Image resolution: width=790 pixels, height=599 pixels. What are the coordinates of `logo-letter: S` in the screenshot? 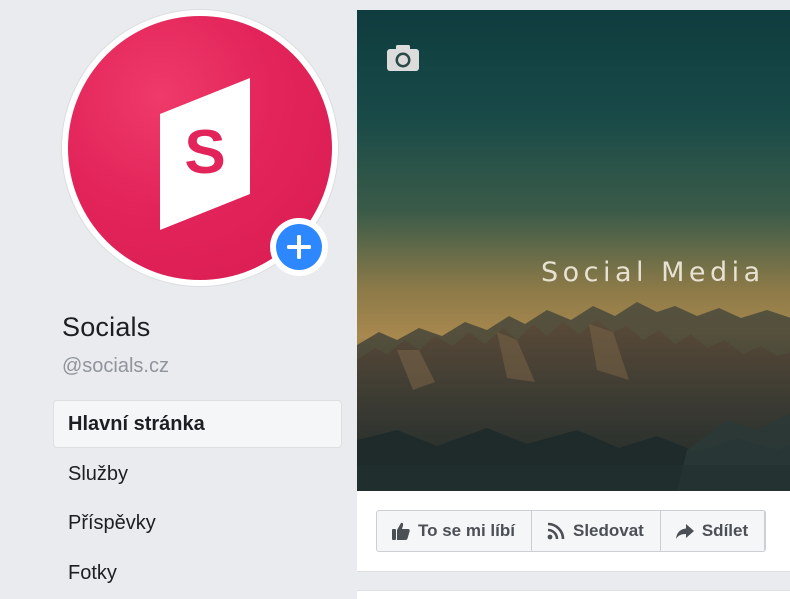 It's located at (204, 152).